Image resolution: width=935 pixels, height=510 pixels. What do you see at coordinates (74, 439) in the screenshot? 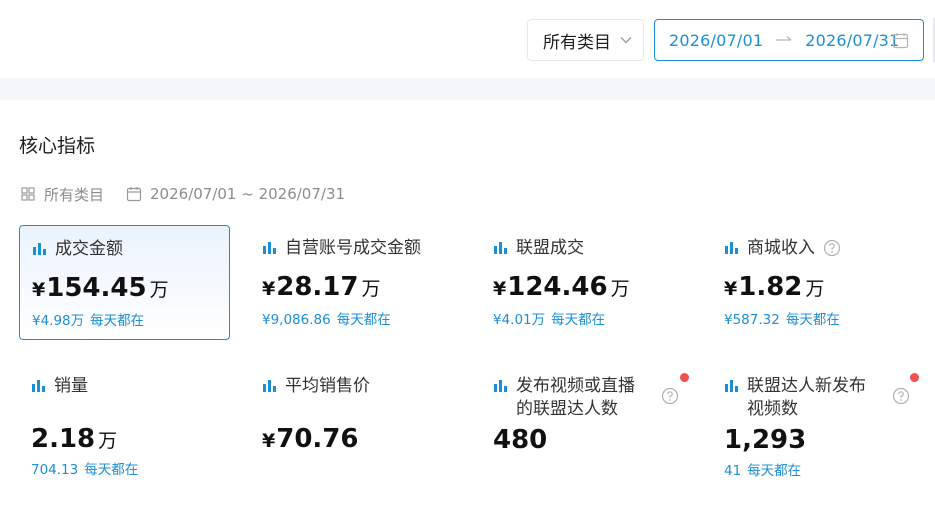
I see `metric-value: 2.18 万` at bounding box center [74, 439].